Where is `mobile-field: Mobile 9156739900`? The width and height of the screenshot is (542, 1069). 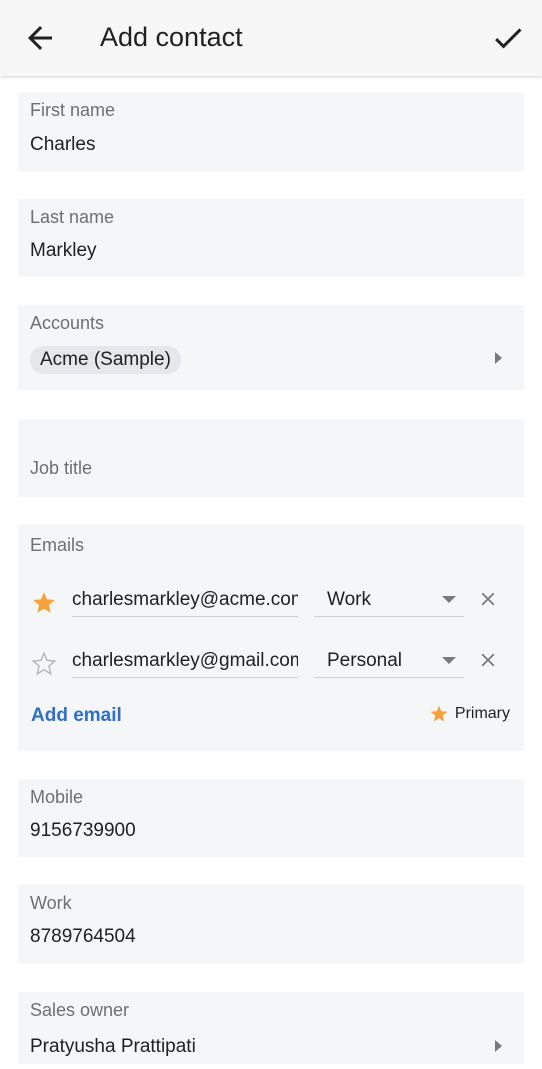
mobile-field: Mobile 9156739900 is located at coordinates (271, 818).